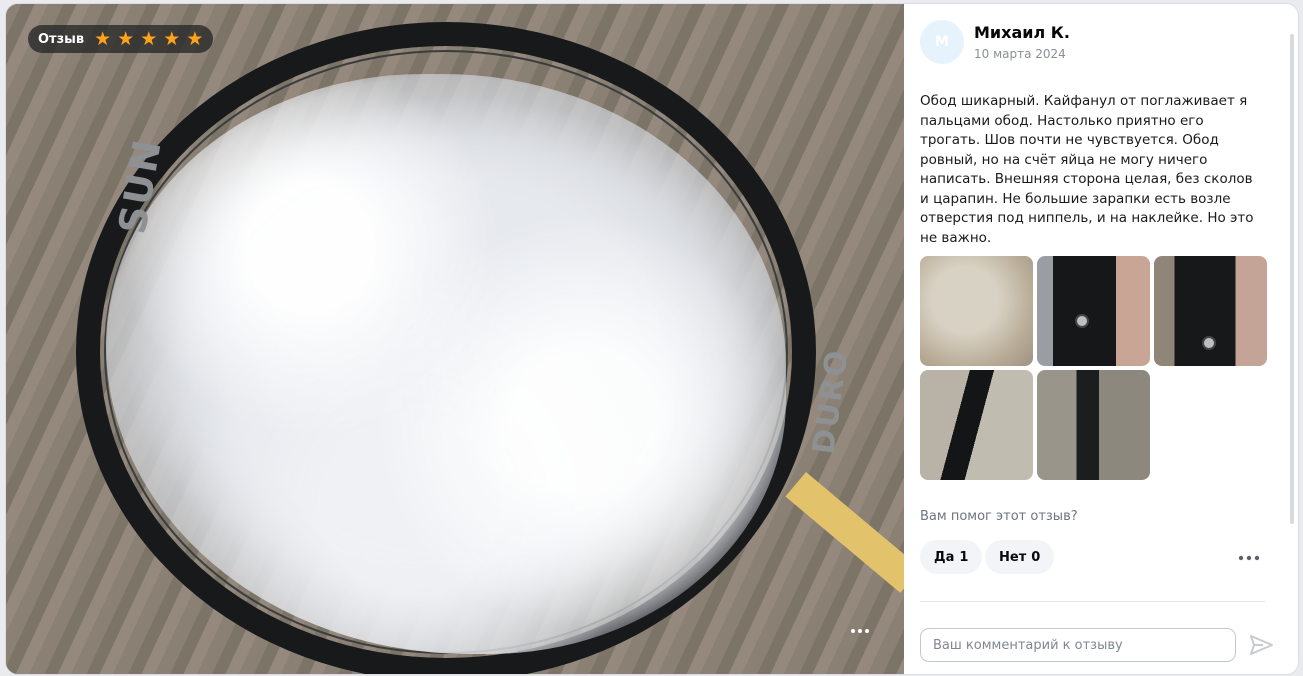  I want to click on helpful-question: Вам помог этот отзыв?, so click(999, 516).